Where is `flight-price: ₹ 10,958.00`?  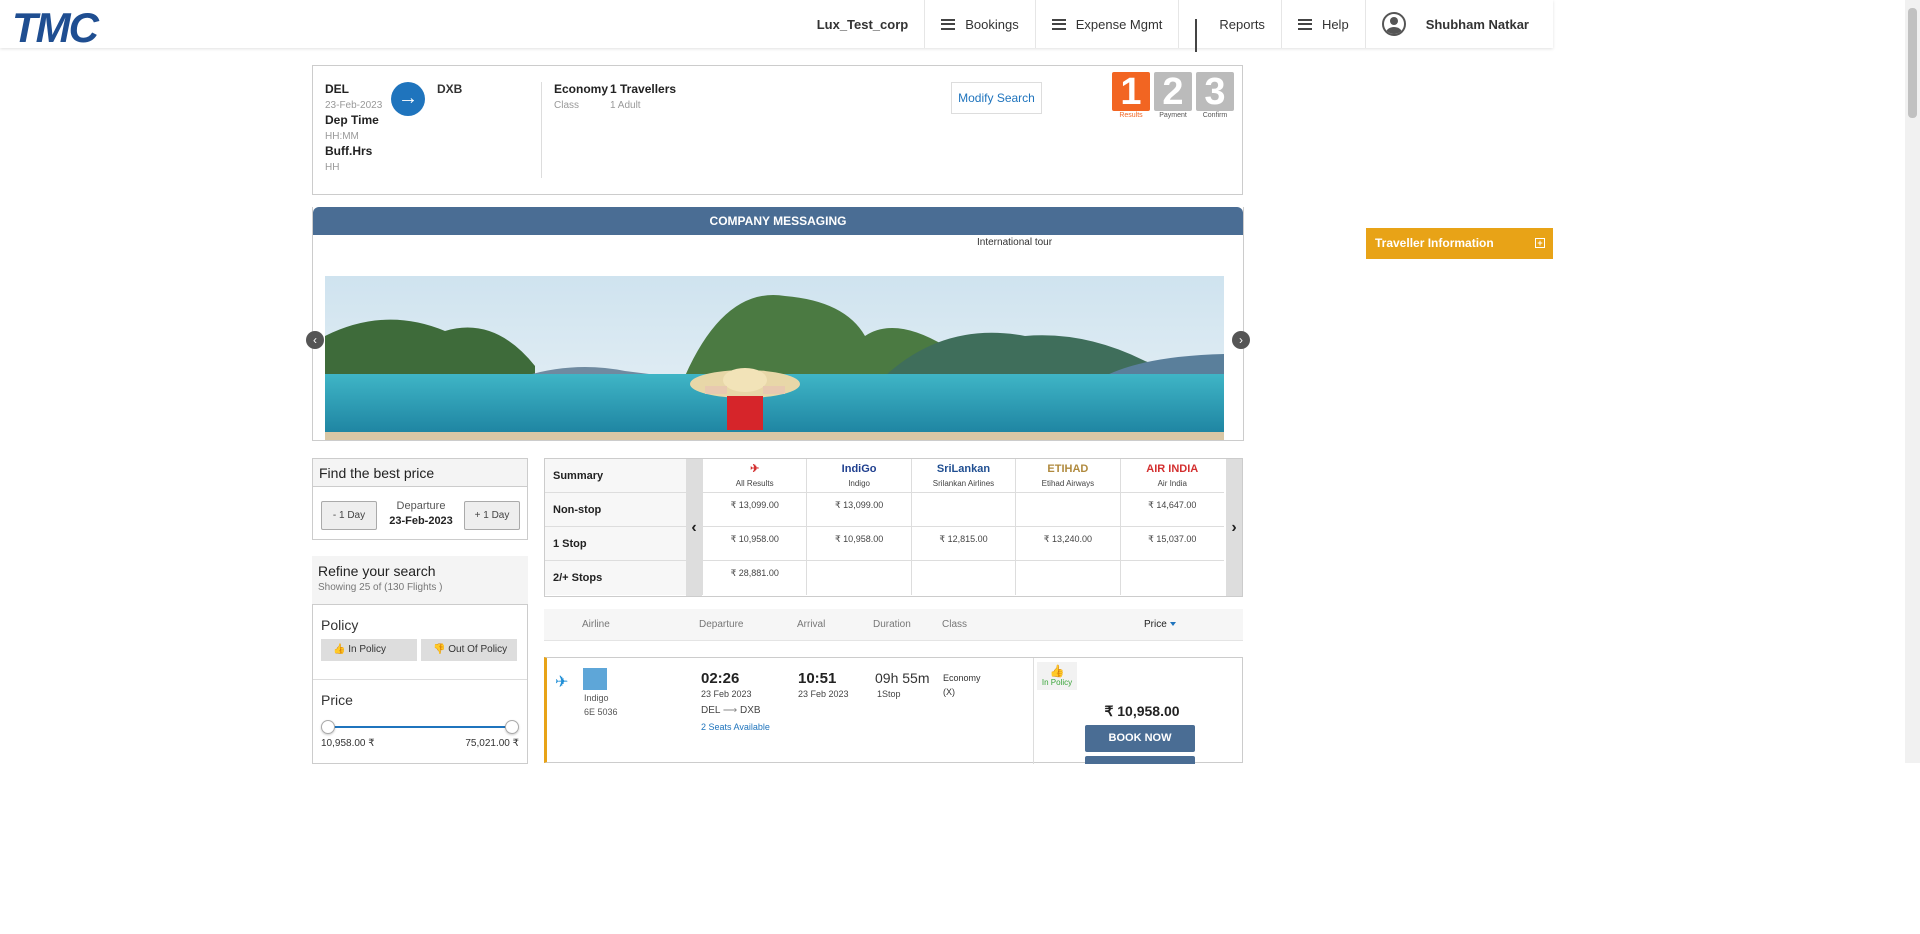
flight-price: ₹ 10,958.00 is located at coordinates (1142, 711).